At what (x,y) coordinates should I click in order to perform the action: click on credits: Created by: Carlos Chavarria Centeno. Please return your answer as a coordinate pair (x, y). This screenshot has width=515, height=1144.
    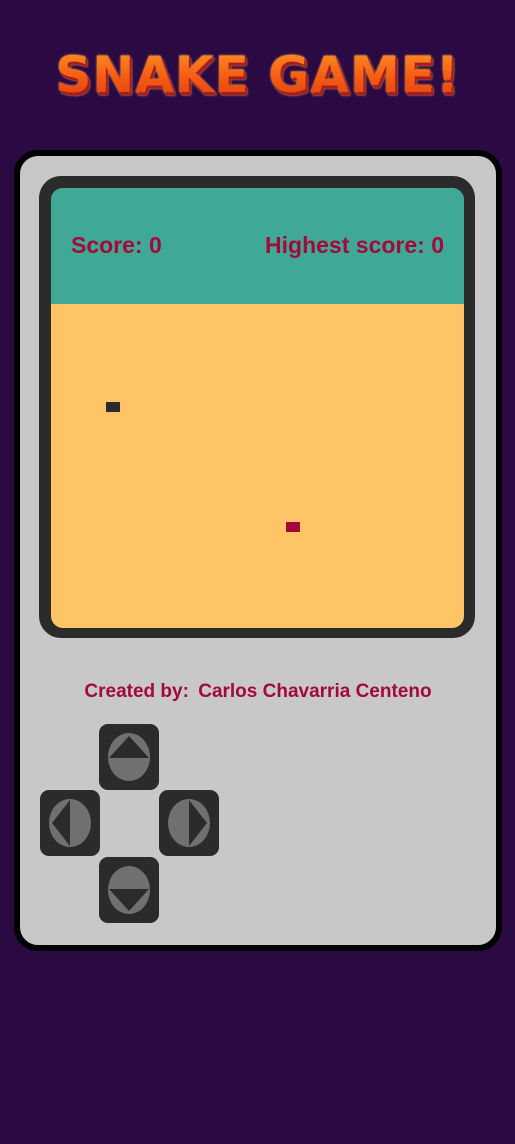
    Looking at the image, I should click on (258, 692).